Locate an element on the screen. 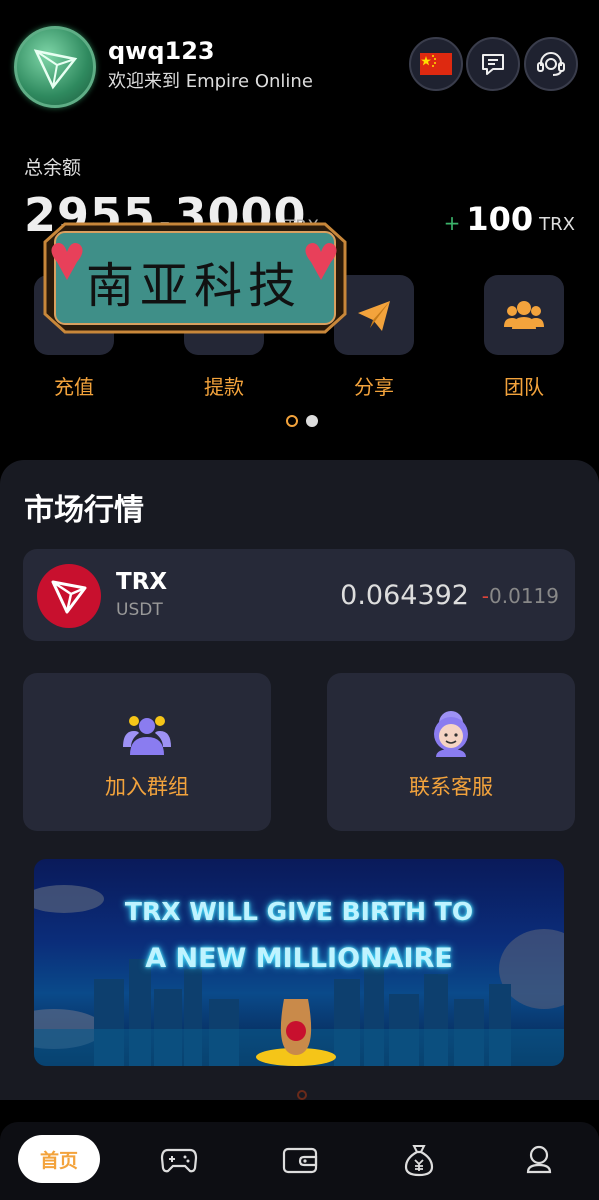 Image resolution: width=599 pixels, height=1200 pixels. trx-coin-icon is located at coordinates (69, 596).